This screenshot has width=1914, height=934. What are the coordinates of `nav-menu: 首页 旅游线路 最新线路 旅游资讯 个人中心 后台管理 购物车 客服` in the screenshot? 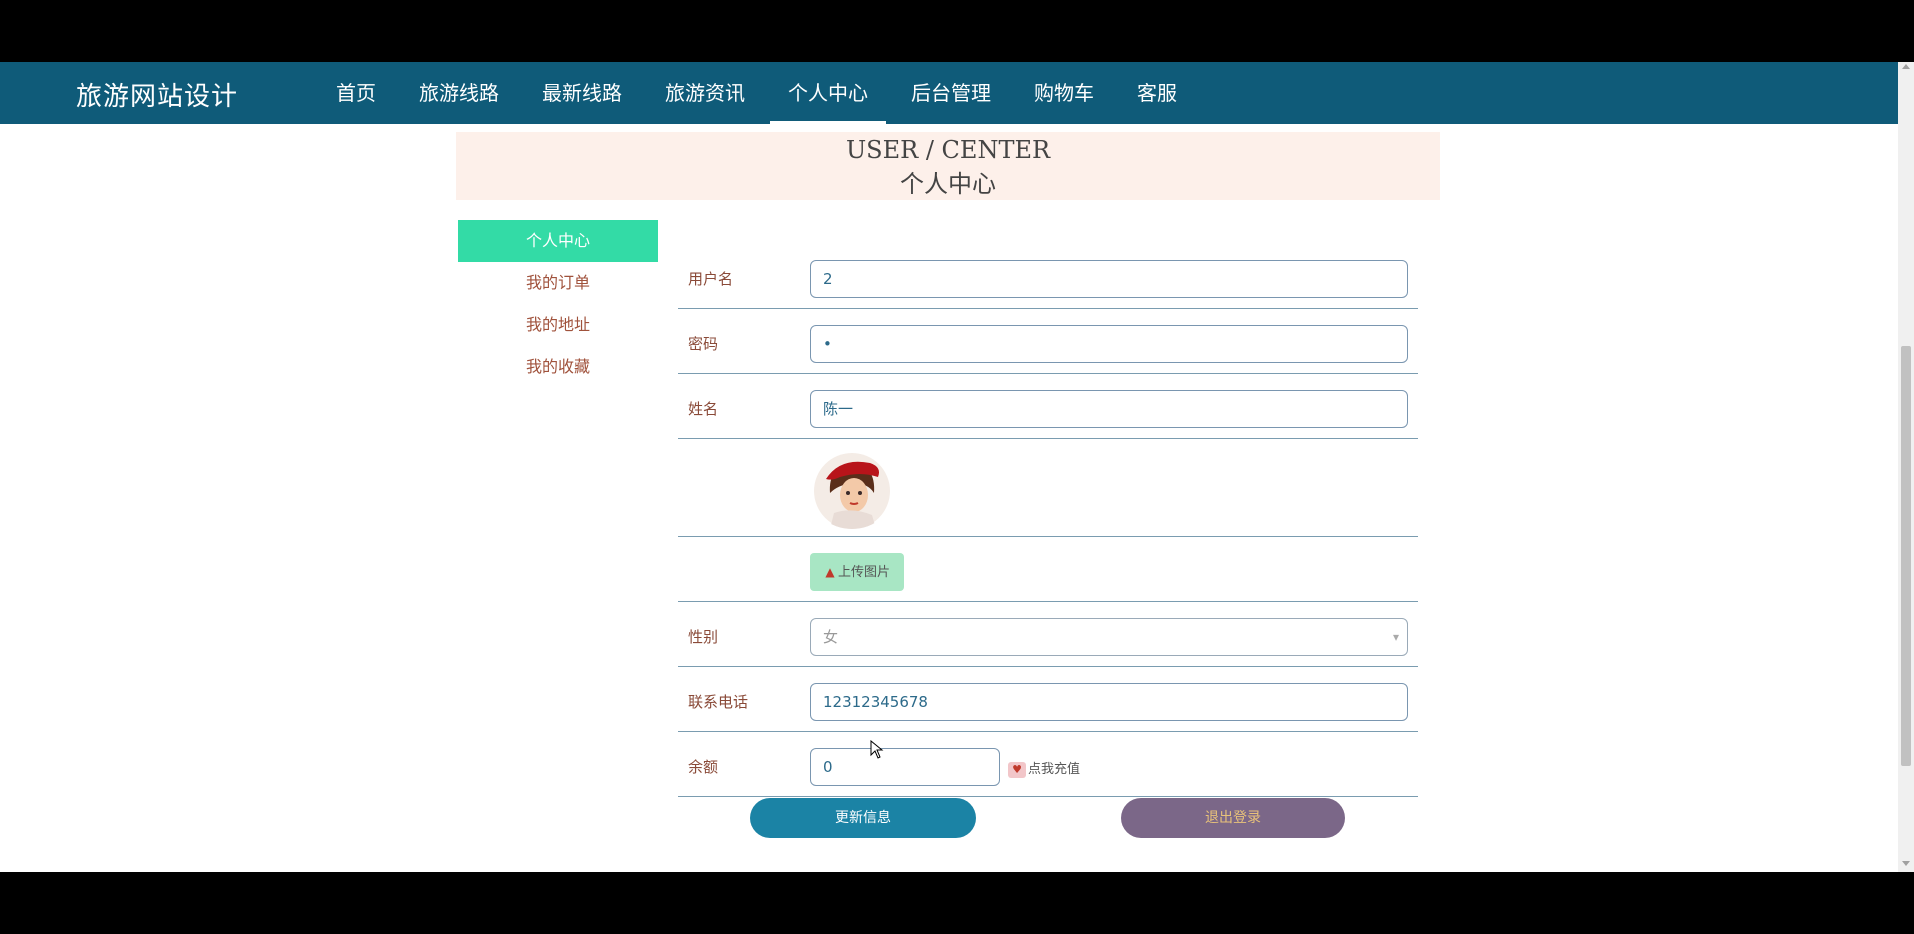 It's located at (760, 93).